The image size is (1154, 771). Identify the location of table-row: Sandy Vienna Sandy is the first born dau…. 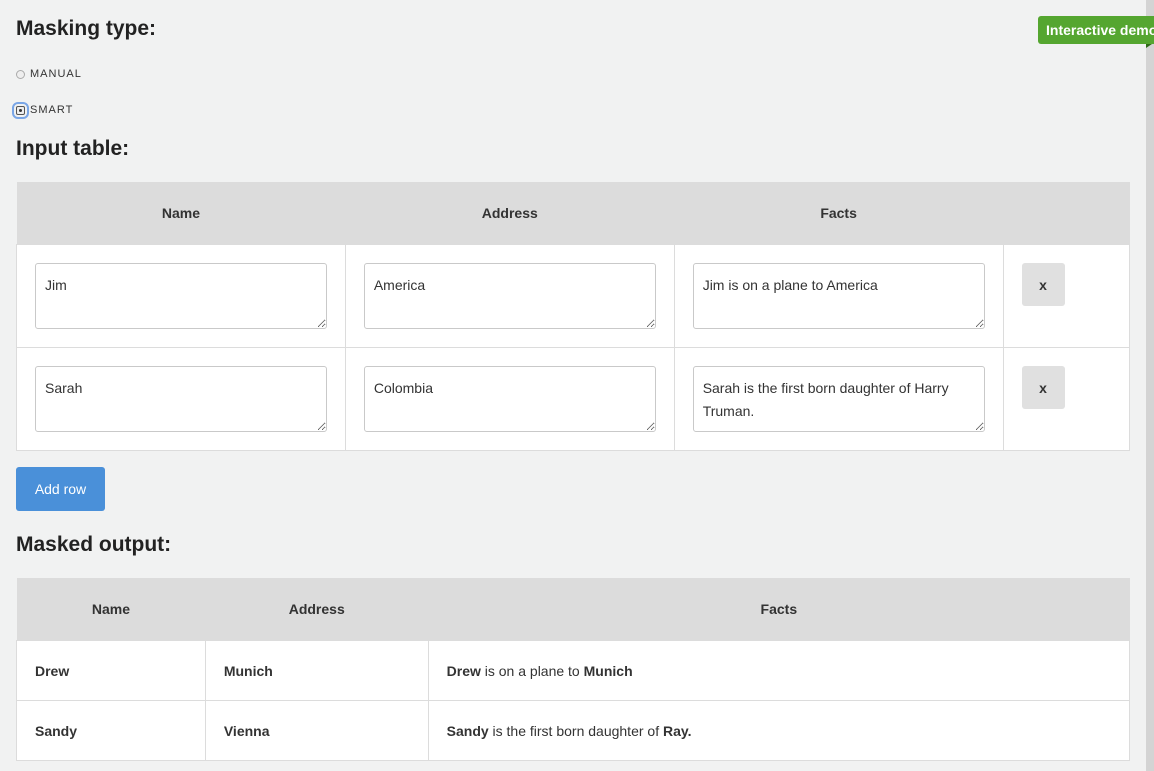
(573, 730).